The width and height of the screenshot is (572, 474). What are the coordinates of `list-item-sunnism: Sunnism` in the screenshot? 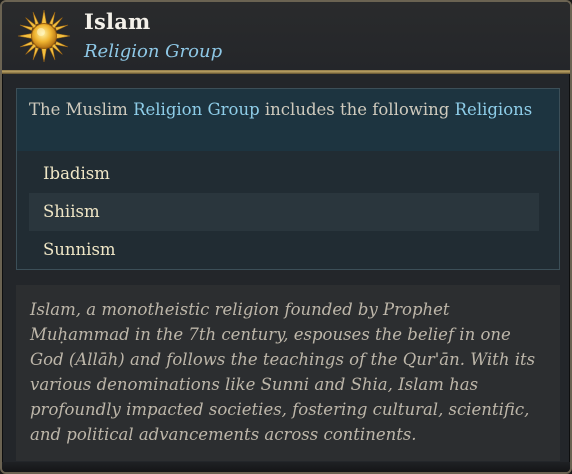 It's located at (284, 250).